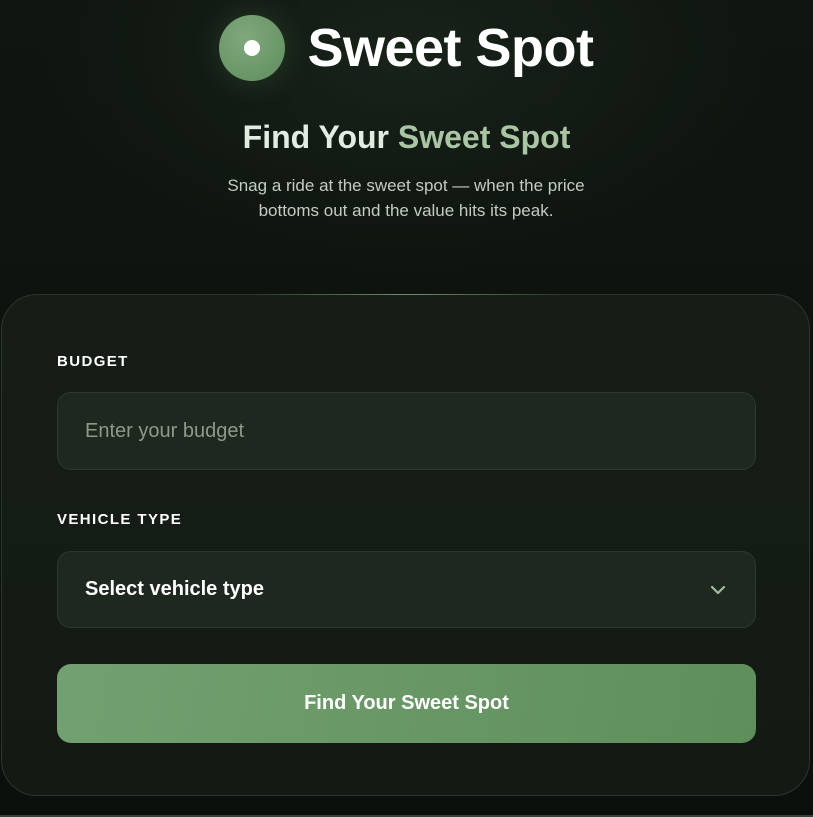  I want to click on vehicle-type-selected-value: Select vehicle type, so click(174, 589).